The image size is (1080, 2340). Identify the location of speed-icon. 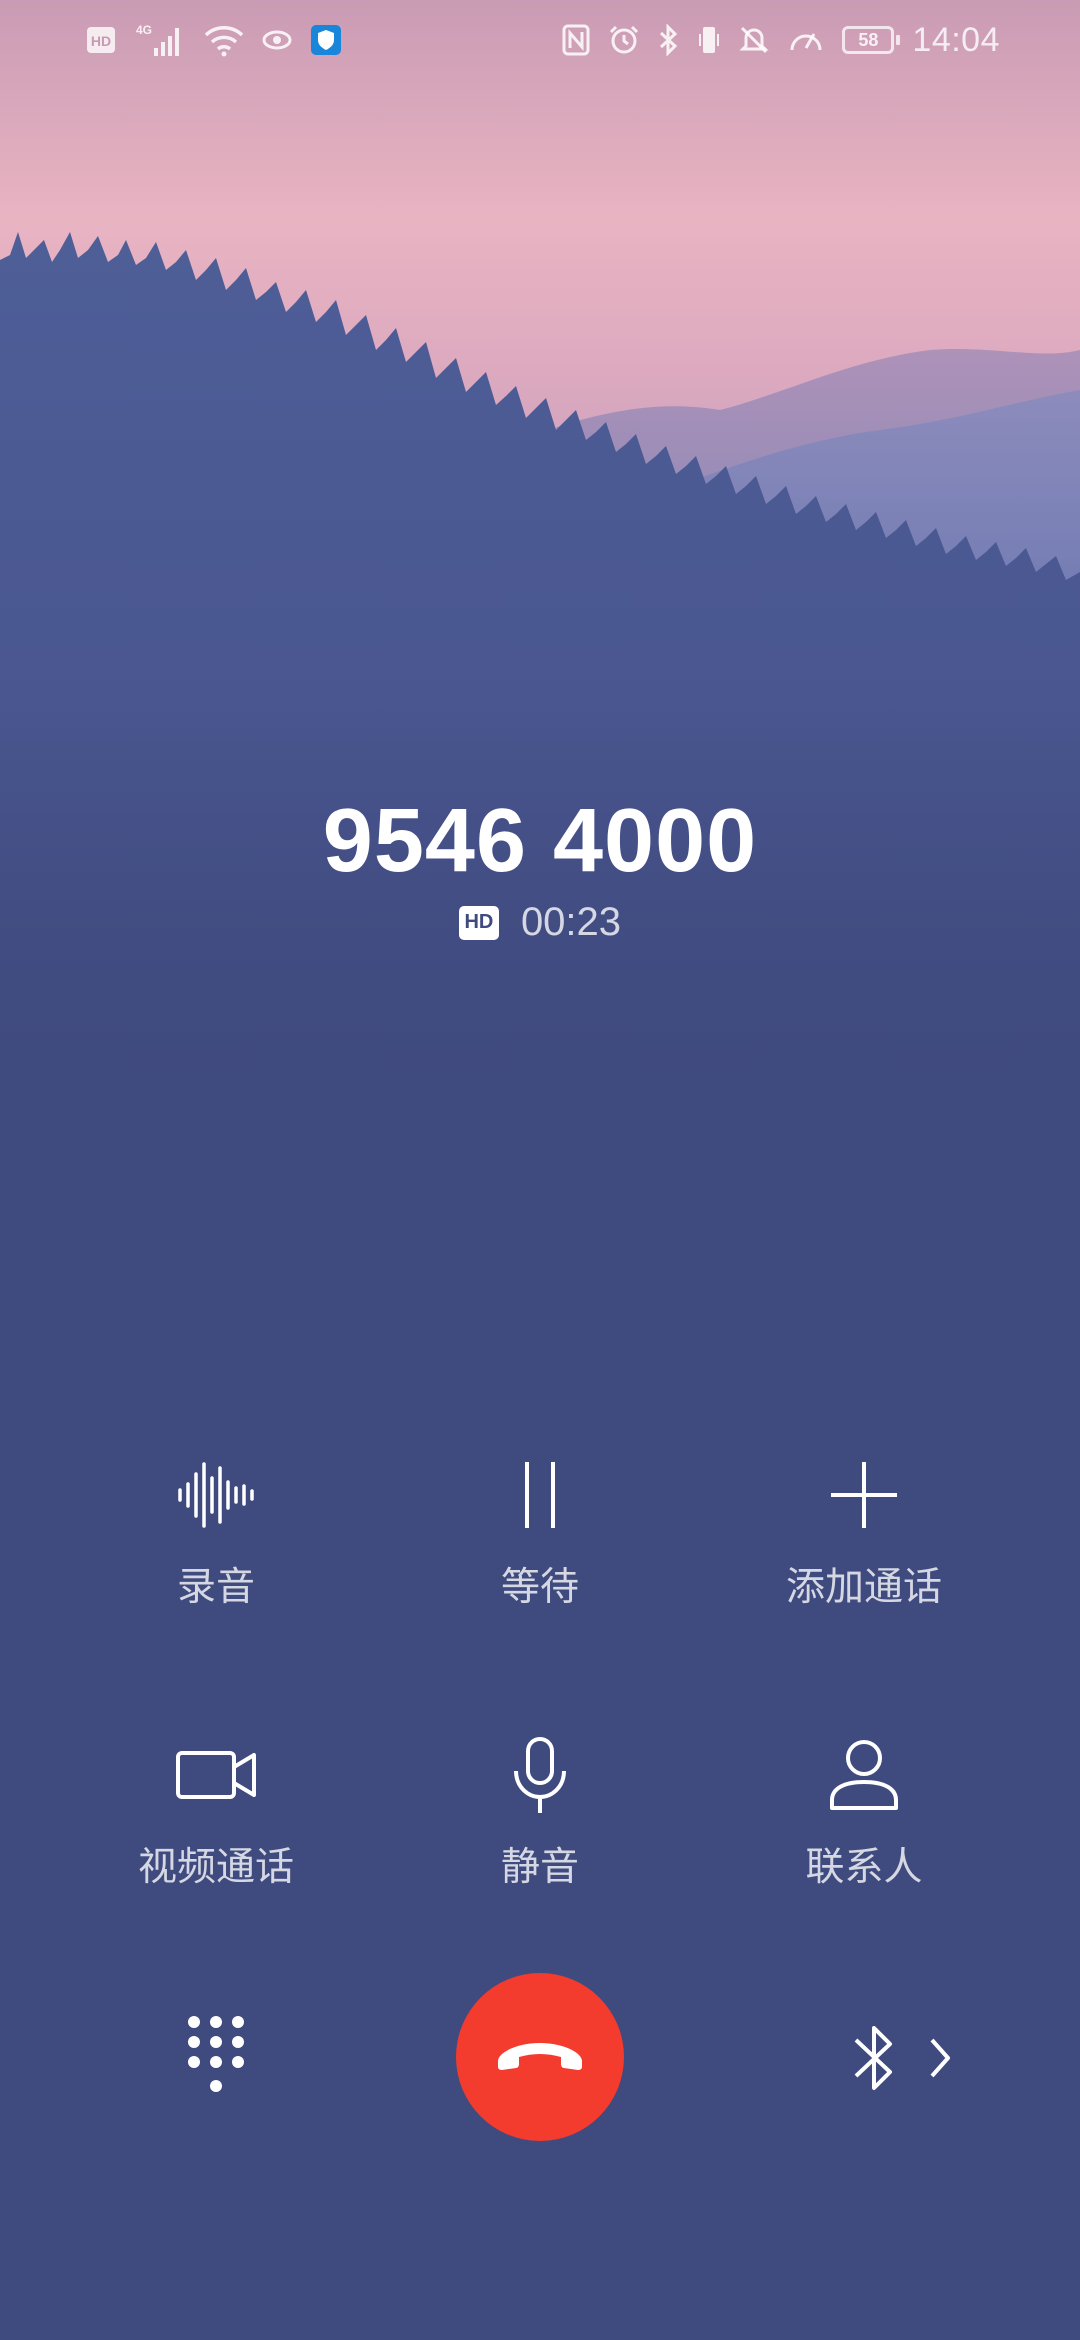
(806, 40).